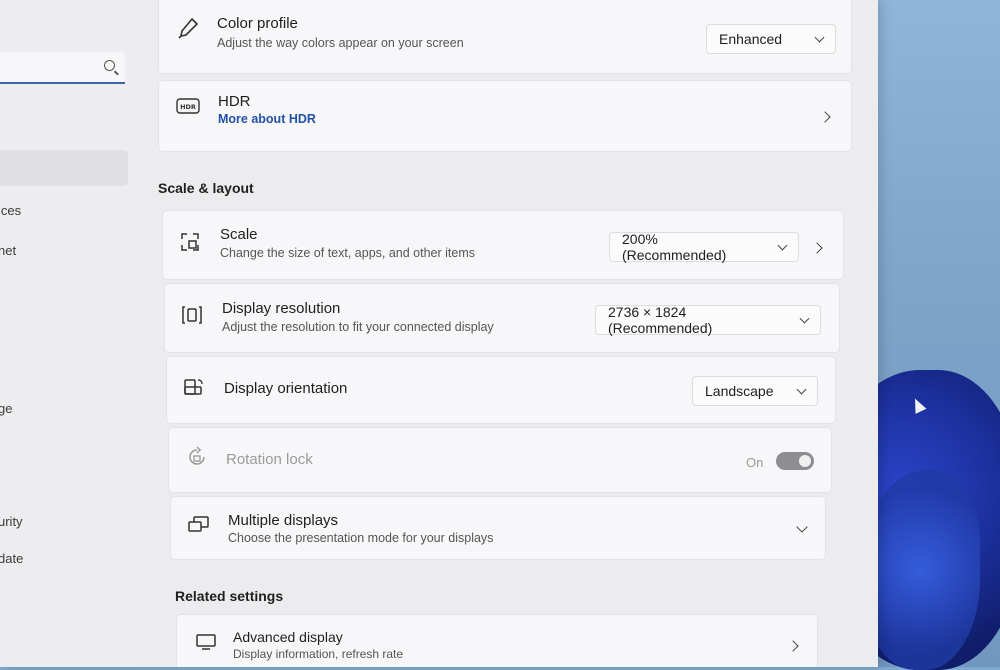 Image resolution: width=1000 pixels, height=670 pixels. Describe the element at coordinates (269, 459) in the screenshot. I see `rotation-lock-title: Rotation lock` at that location.